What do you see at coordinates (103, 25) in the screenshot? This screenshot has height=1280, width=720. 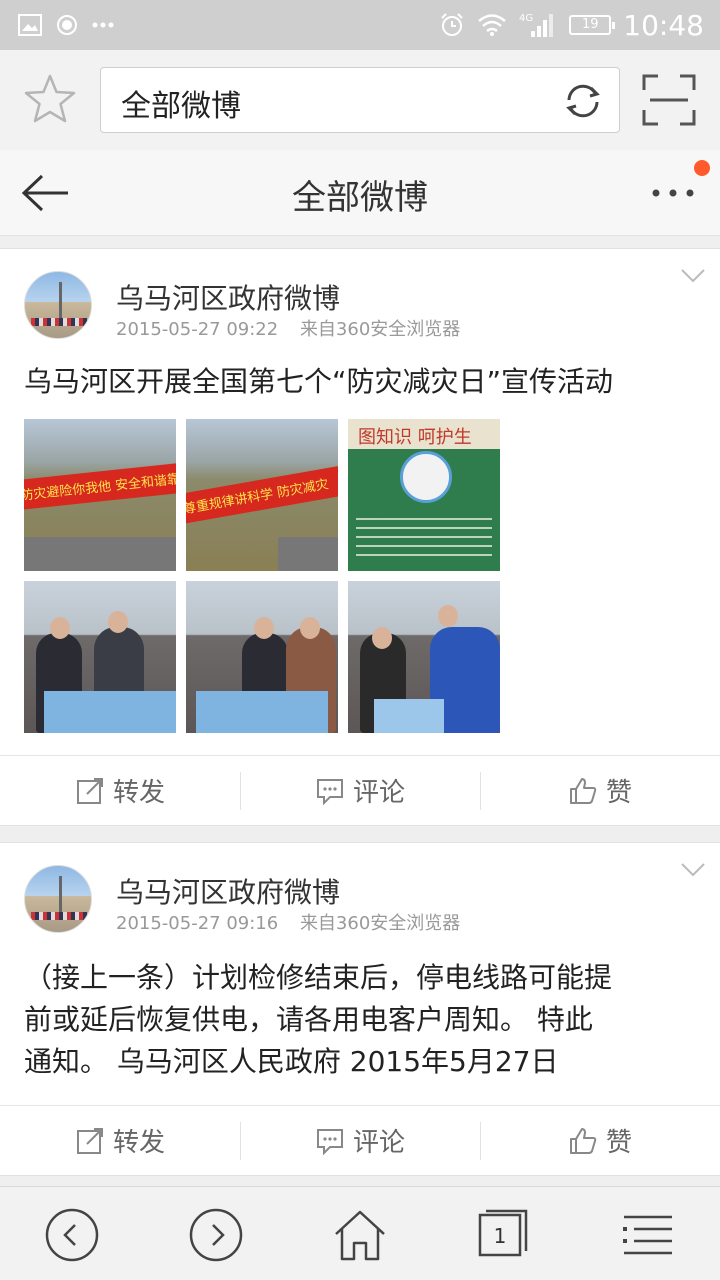 I see `more-notifications-icon` at bounding box center [103, 25].